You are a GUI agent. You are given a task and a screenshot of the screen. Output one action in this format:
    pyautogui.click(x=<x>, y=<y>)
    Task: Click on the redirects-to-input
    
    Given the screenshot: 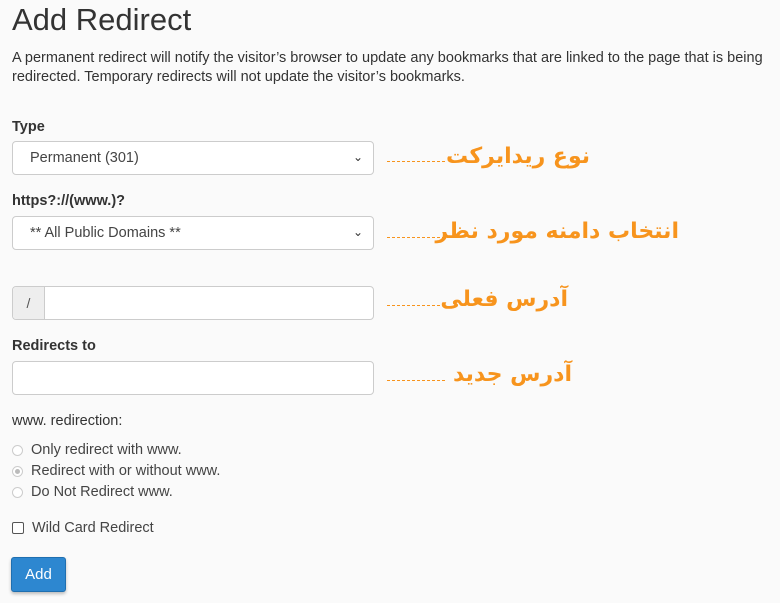 What is the action you would take?
    pyautogui.click(x=193, y=378)
    